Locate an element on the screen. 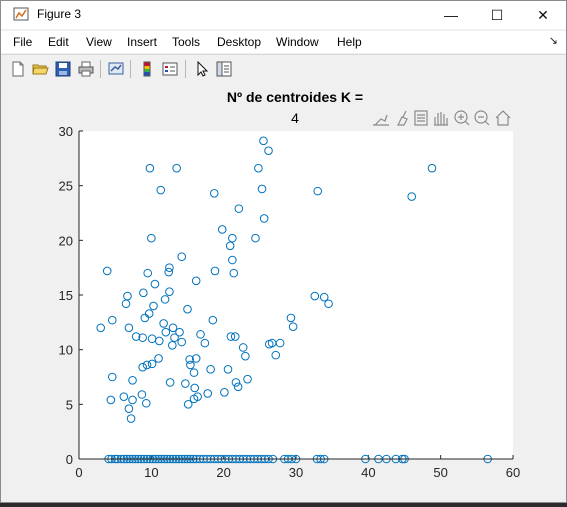 This screenshot has width=567, height=507. x-tick-label: 30 is located at coordinates (296, 472).